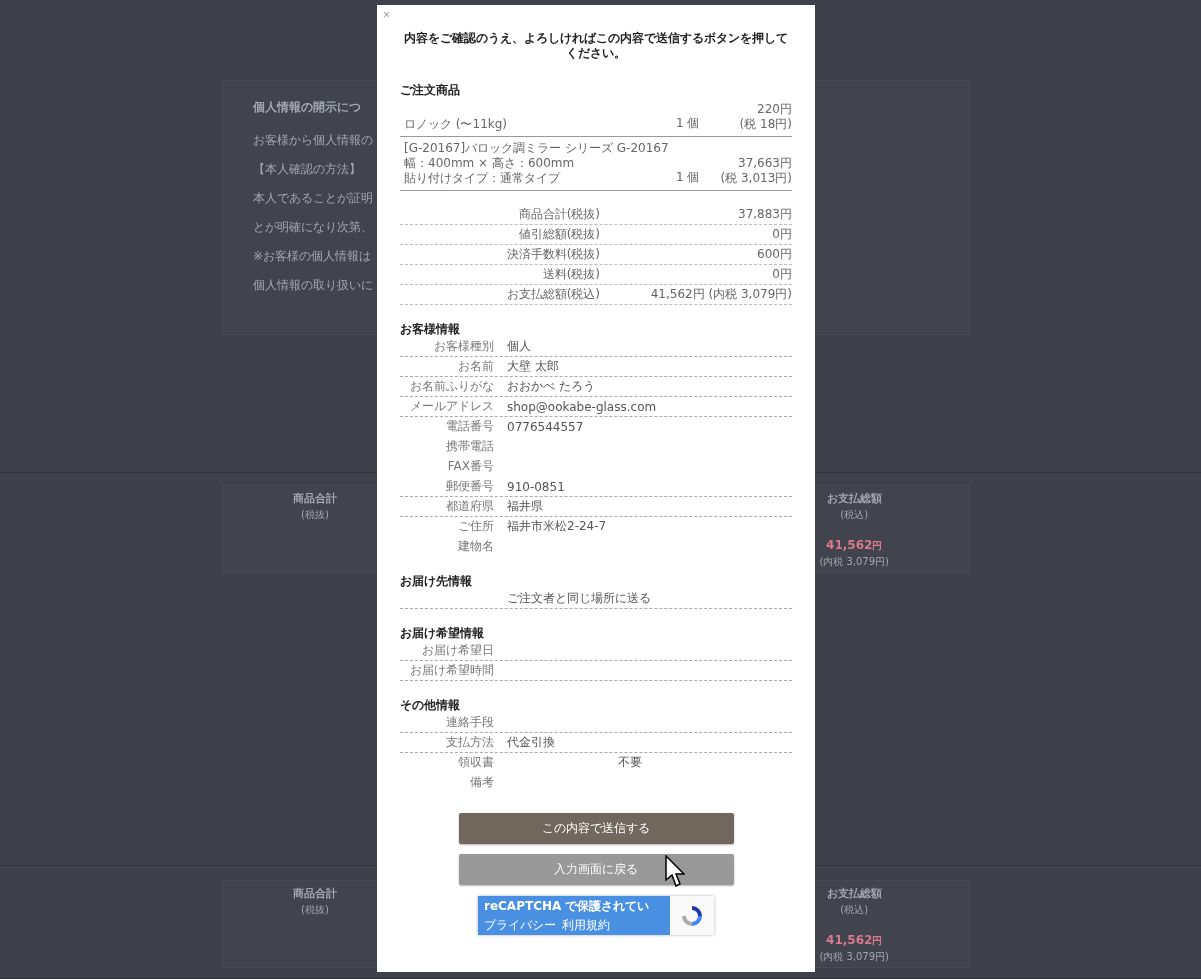 The height and width of the screenshot is (979, 1201). Describe the element at coordinates (469, 742) in the screenshot. I see `field-label: 支払方法` at that location.